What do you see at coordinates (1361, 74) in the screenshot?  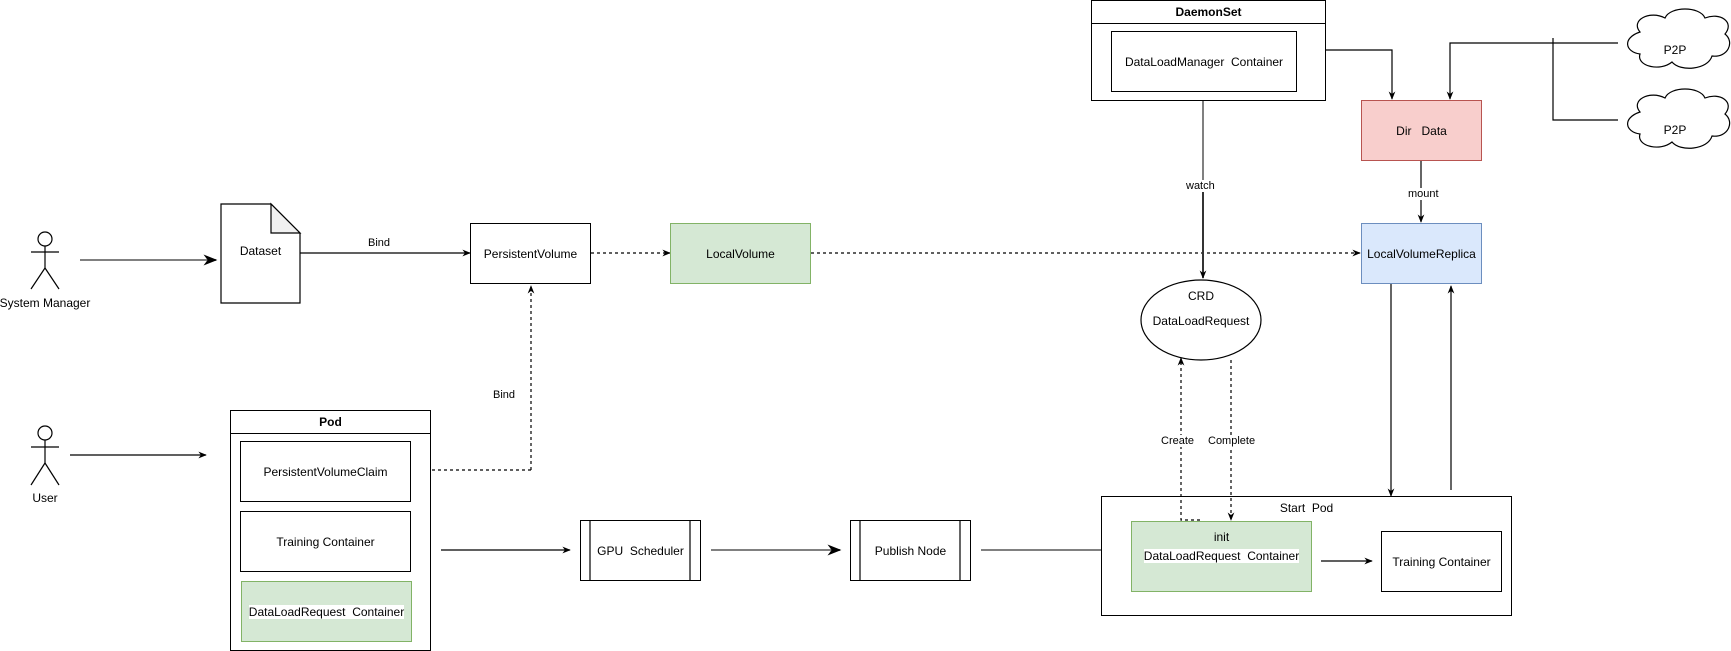 I see `edge-daemonset-dirdata` at bounding box center [1361, 74].